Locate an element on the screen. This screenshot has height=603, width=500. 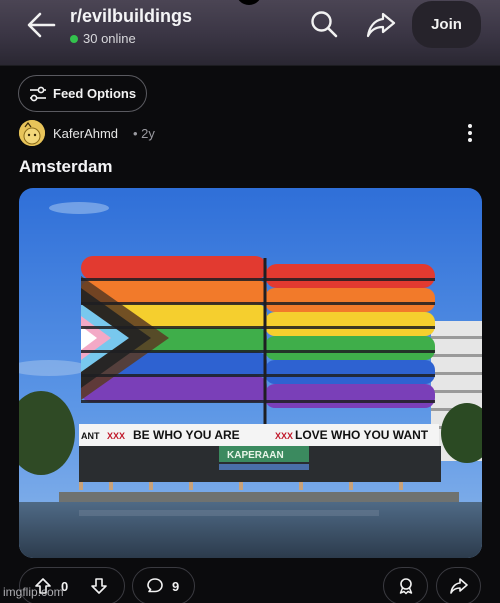
award-button is located at coordinates (405, 585).